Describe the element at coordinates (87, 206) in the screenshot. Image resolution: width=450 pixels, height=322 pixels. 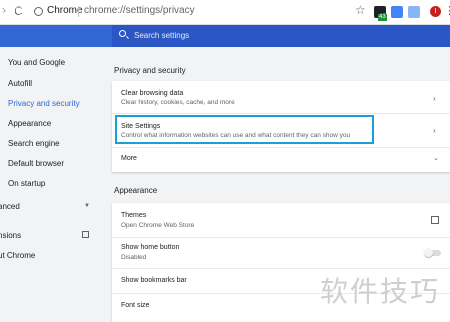
I see `chevron-down-icon: ▼` at that location.